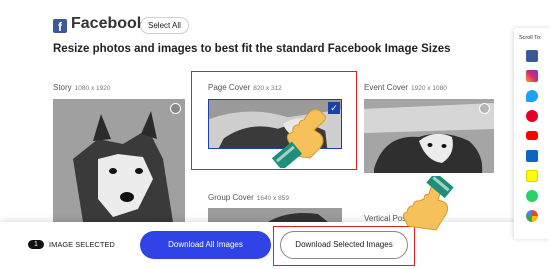  Describe the element at coordinates (62, 87) in the screenshot. I see `story-title: Story` at that location.